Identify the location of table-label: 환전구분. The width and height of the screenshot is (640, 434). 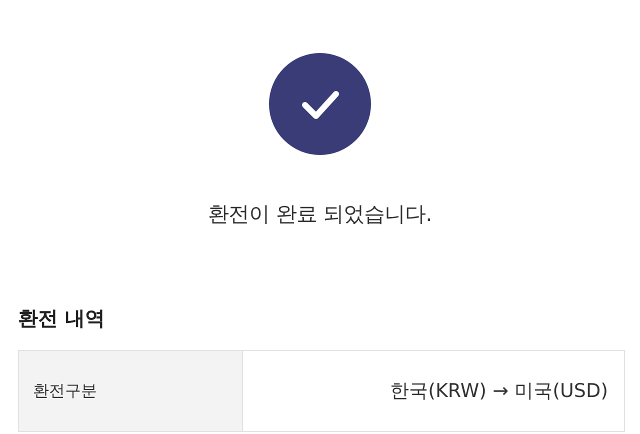
(131, 391).